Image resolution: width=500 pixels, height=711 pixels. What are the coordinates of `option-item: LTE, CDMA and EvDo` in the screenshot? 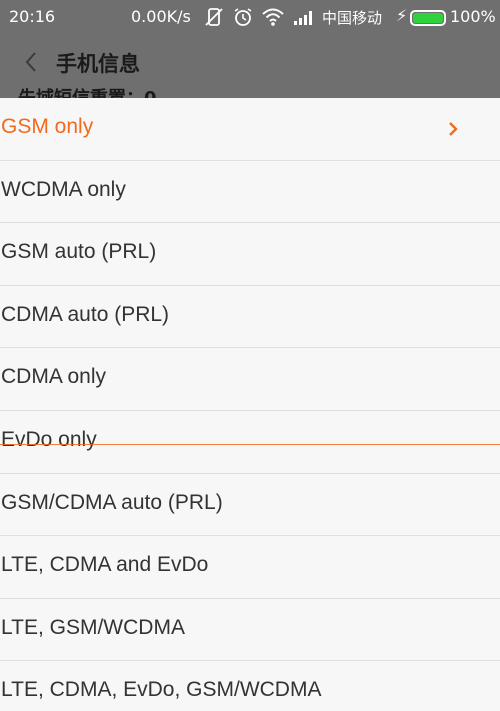 It's located at (250, 567).